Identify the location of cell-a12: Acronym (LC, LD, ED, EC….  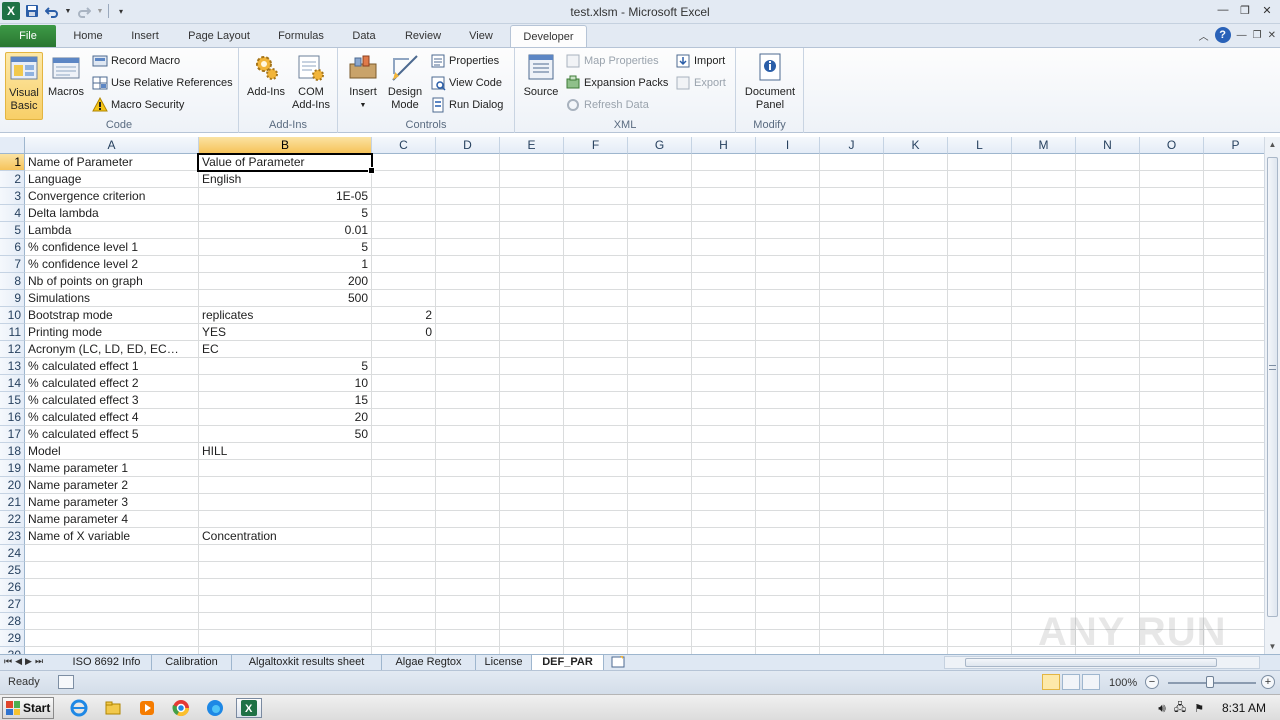
(112, 349).